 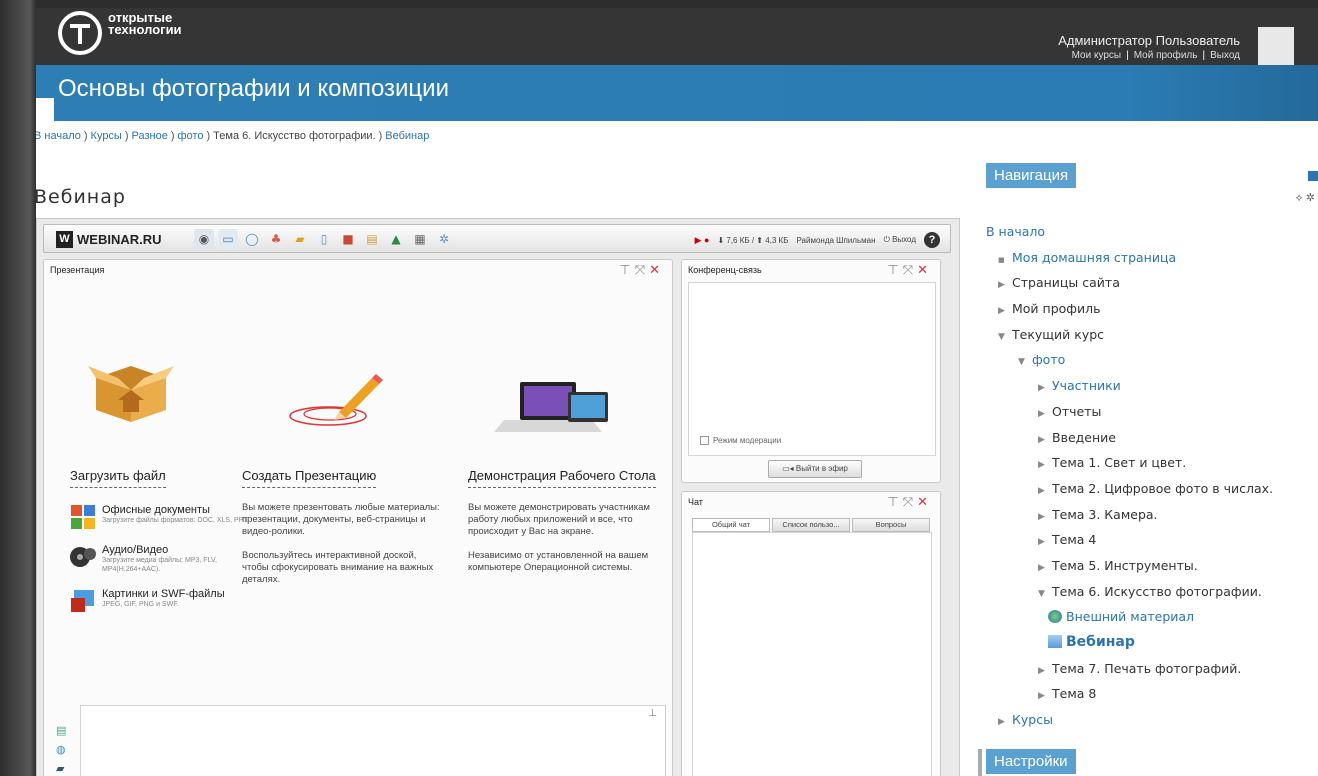 I want to click on webinar-logo: W WEBINAR.RU, so click(x=109, y=239).